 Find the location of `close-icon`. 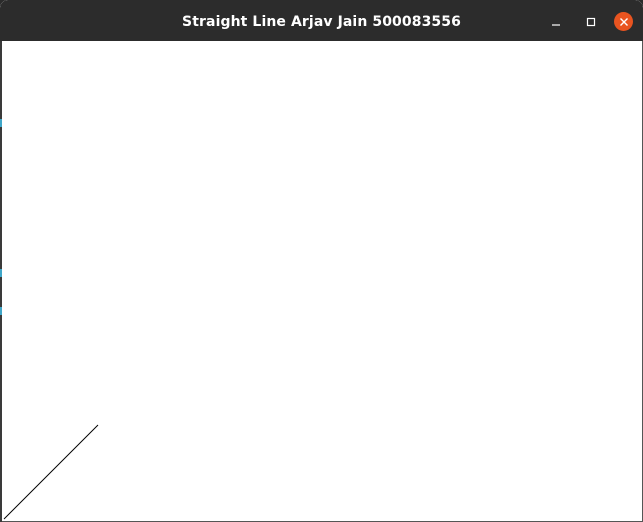

close-icon is located at coordinates (623, 21).